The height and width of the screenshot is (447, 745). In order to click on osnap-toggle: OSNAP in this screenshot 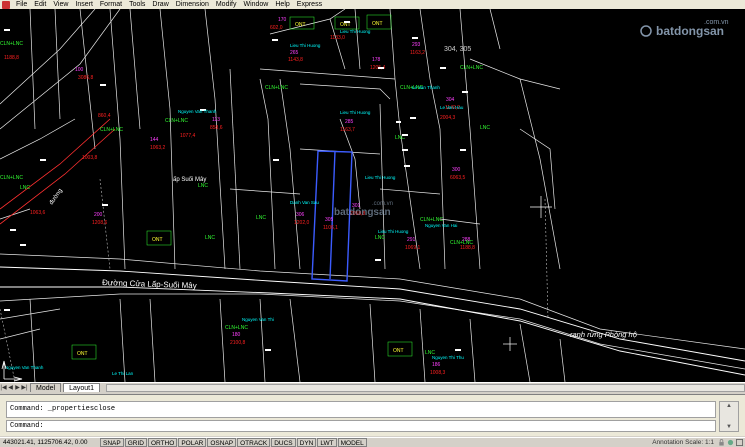, I will do `click(222, 442)`.